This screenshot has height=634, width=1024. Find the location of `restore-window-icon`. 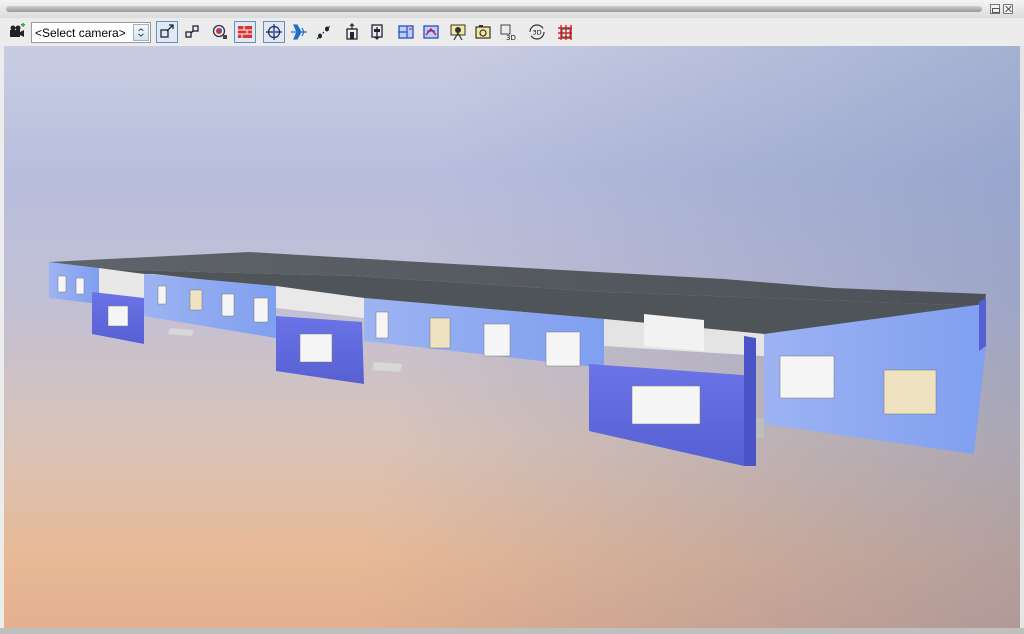

restore-window-icon is located at coordinates (995, 9).